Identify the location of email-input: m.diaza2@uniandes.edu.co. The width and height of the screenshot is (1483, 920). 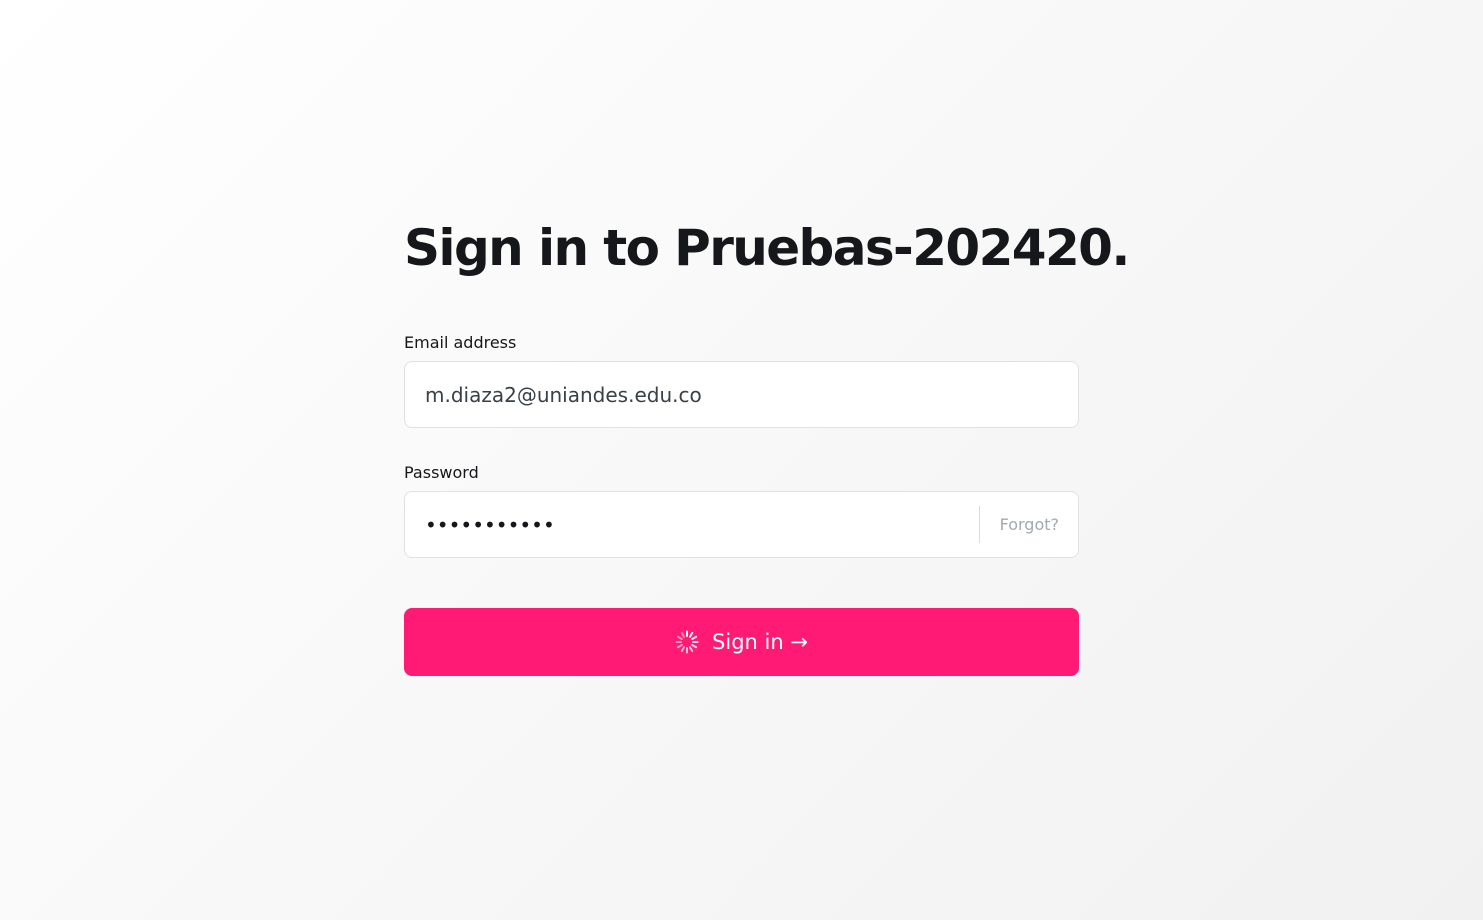
(741, 394).